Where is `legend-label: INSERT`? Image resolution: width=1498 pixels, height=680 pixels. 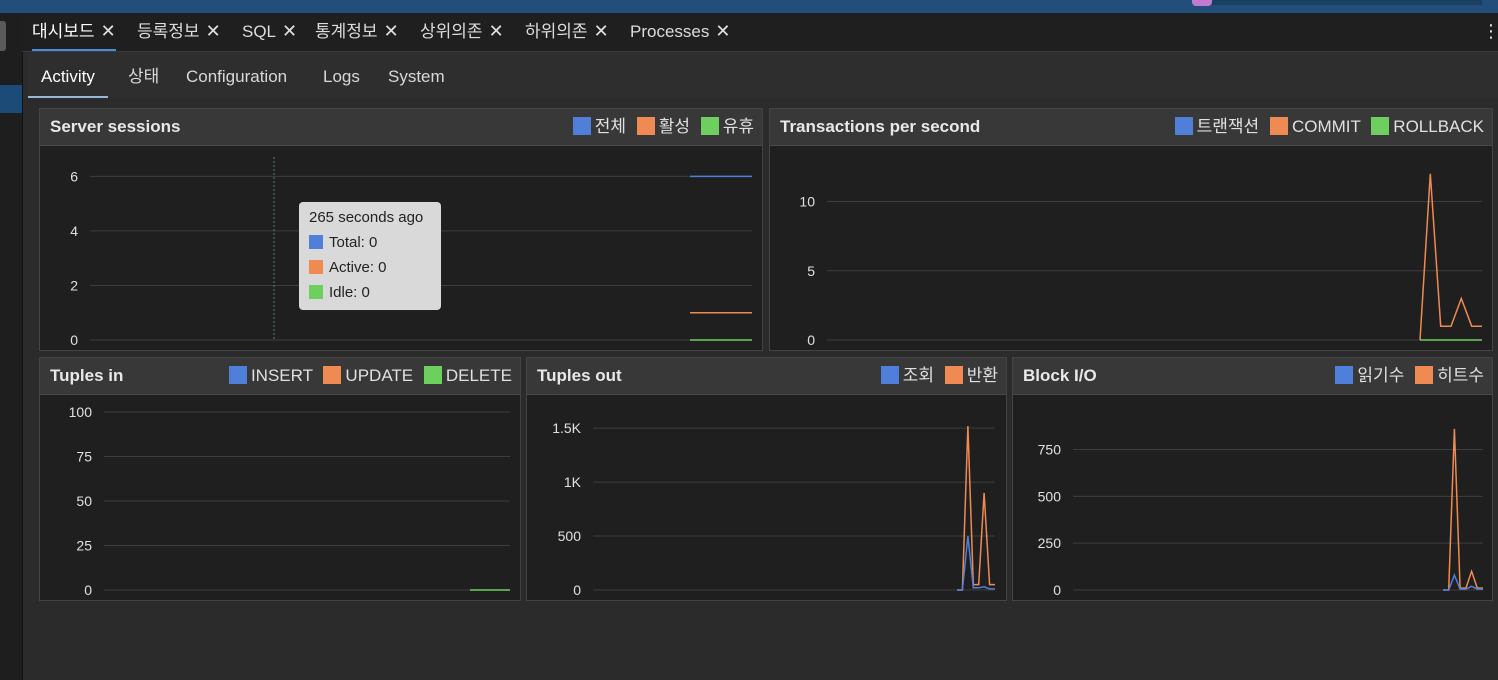 legend-label: INSERT is located at coordinates (281, 375).